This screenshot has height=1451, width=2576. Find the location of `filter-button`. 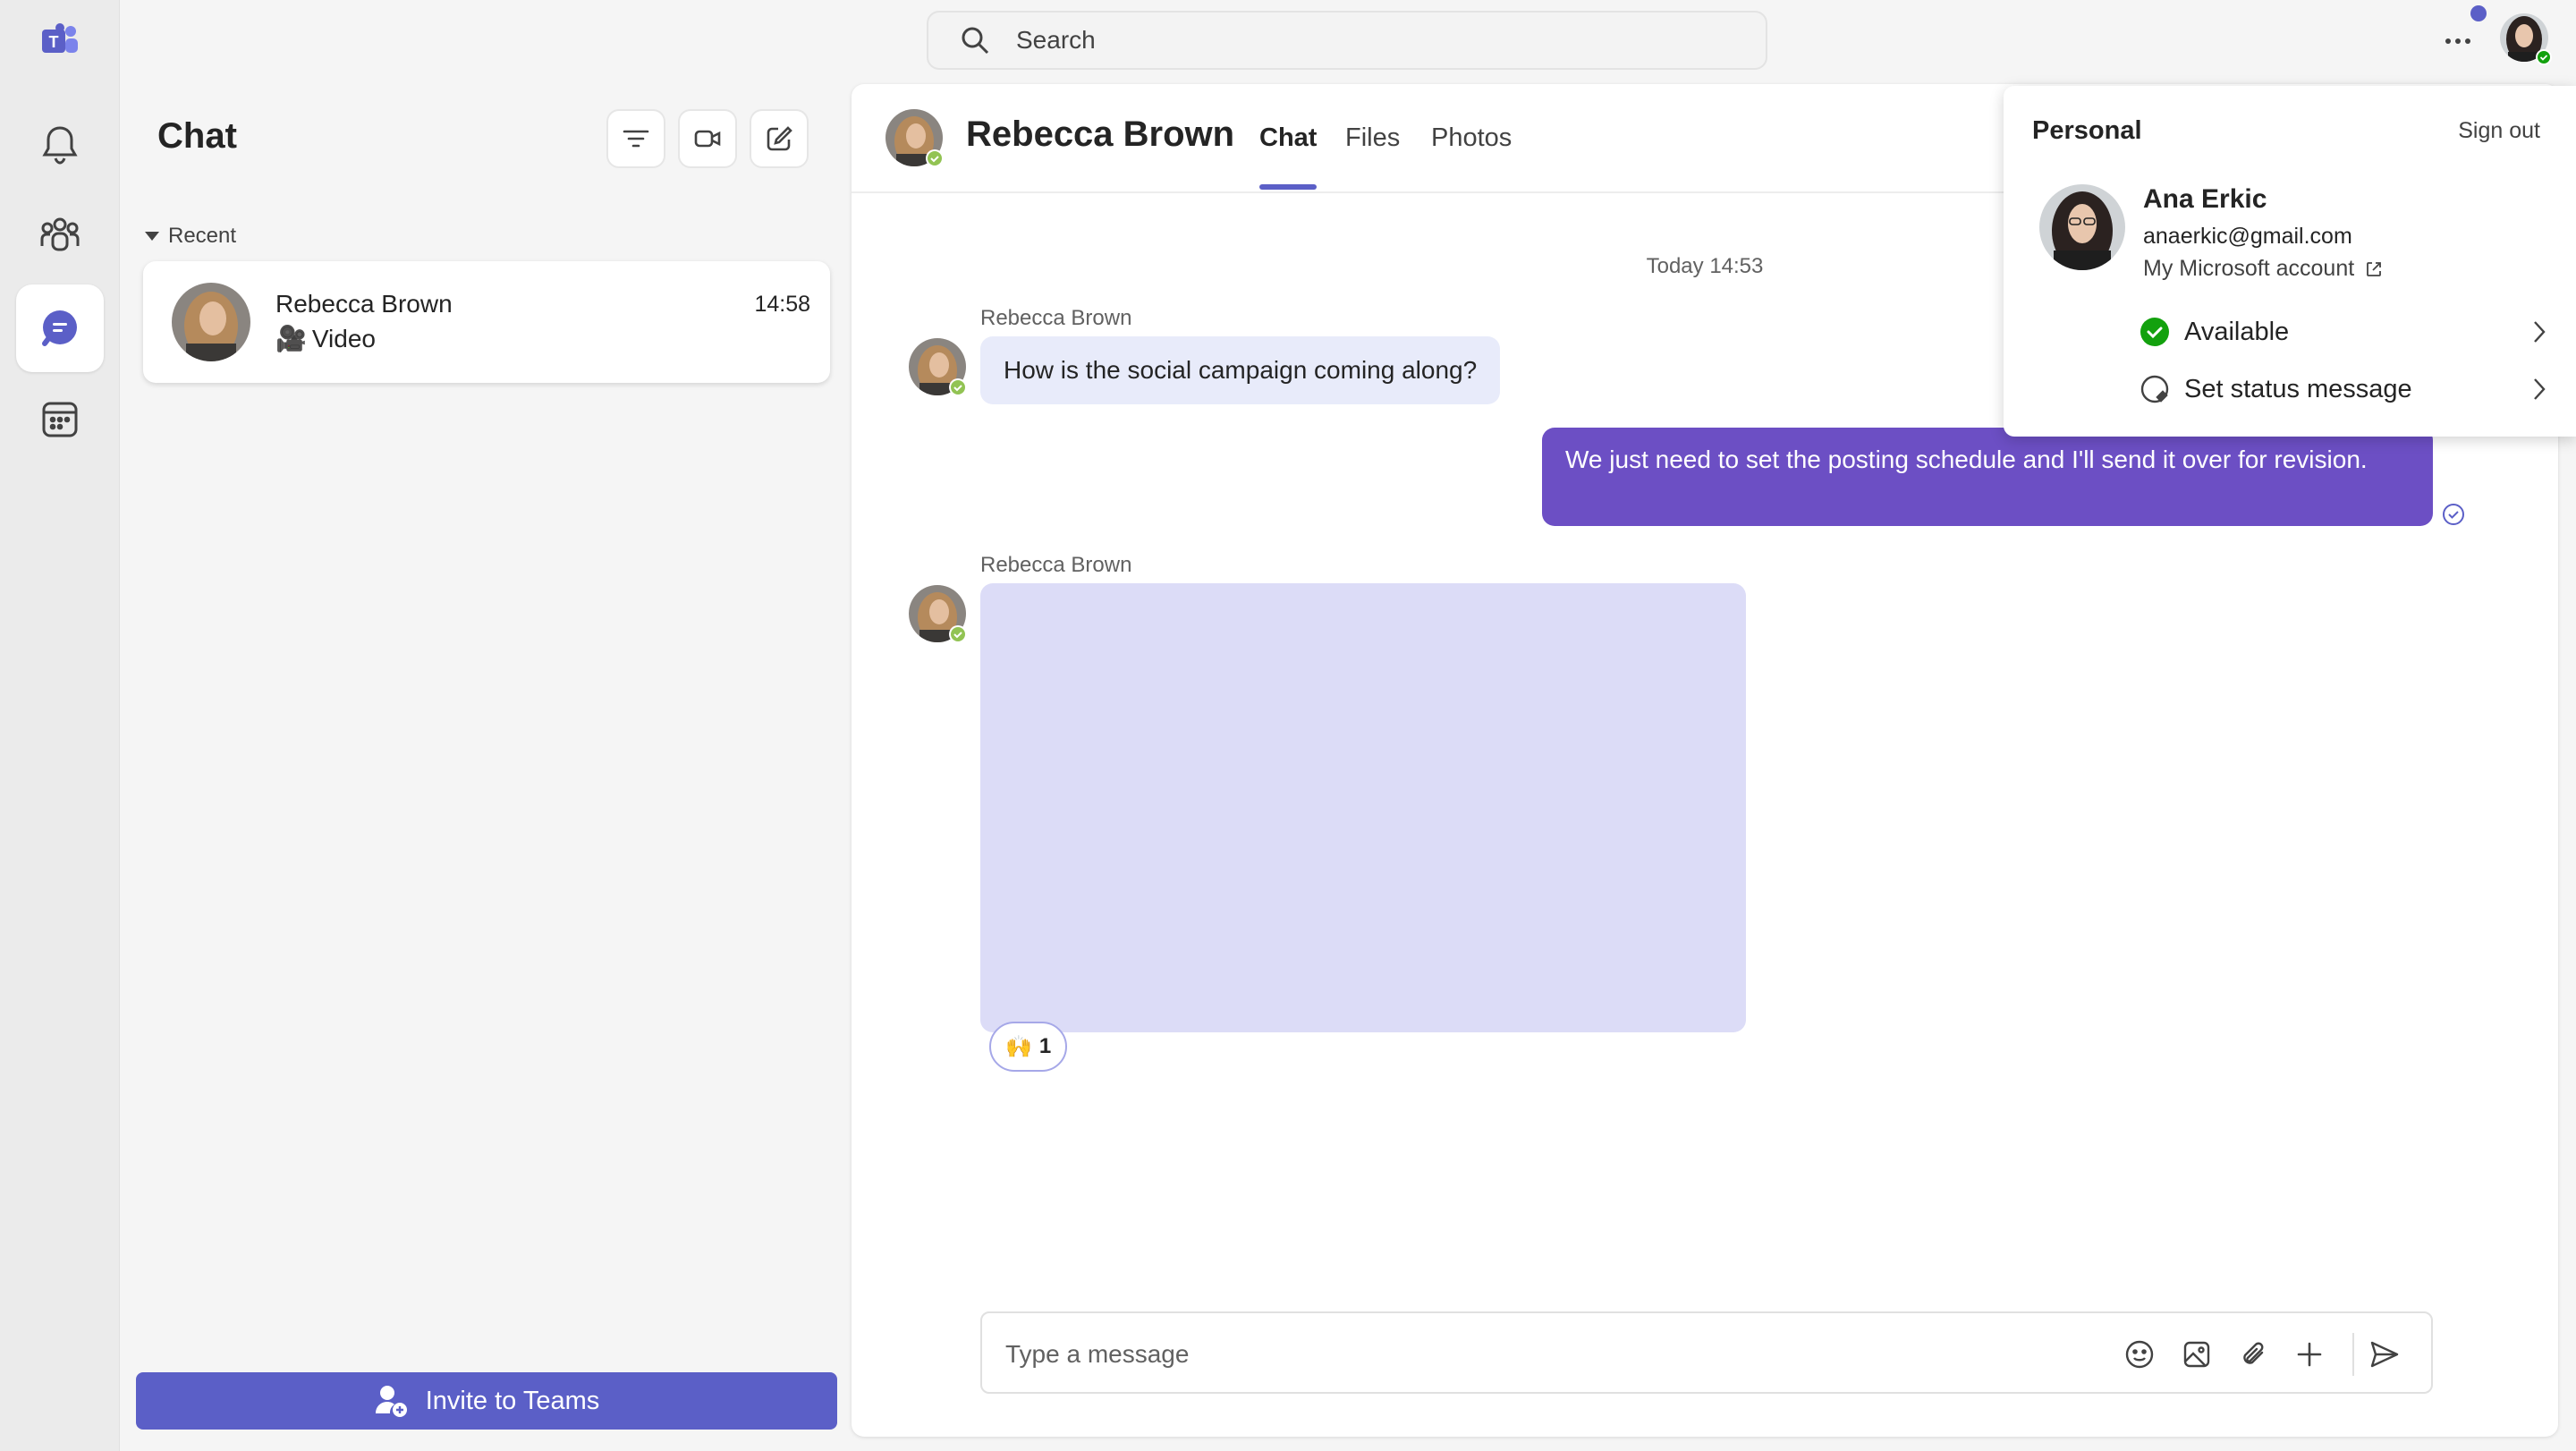

filter-button is located at coordinates (635, 138).